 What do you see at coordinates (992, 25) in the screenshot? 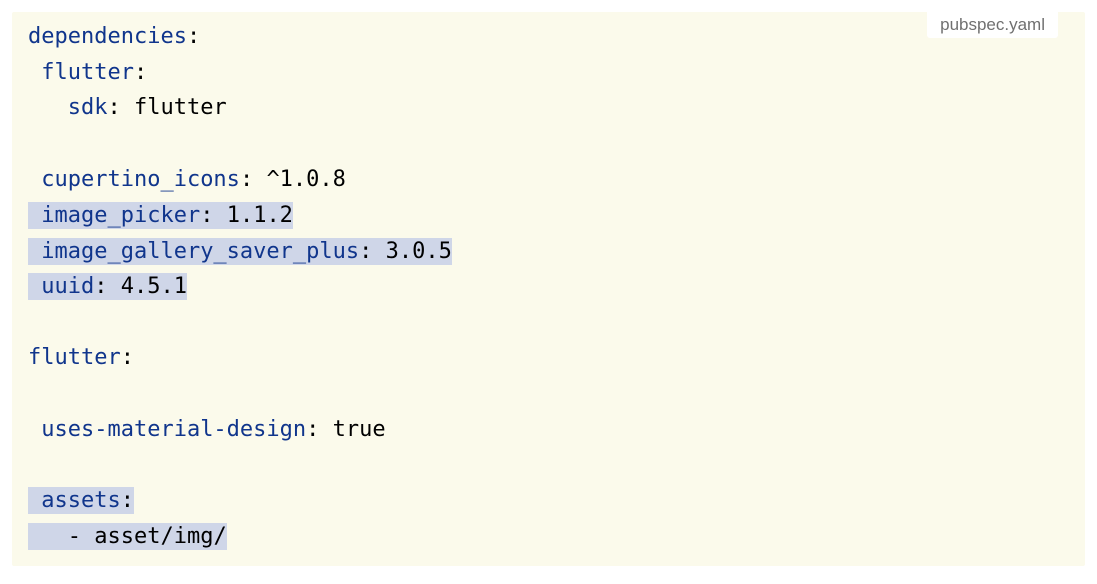
I see `file-name-label: pubspec.yaml` at bounding box center [992, 25].